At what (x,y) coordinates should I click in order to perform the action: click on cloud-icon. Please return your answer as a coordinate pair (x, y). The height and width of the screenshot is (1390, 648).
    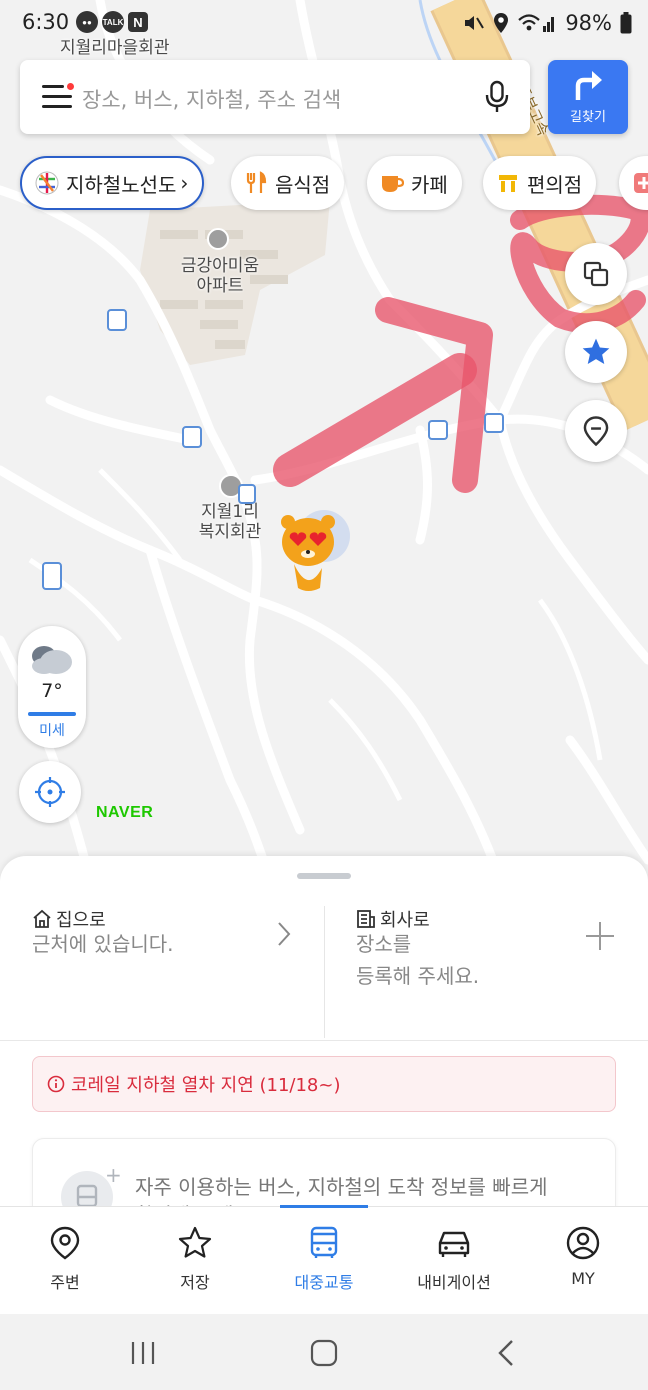
    Looking at the image, I should click on (52, 660).